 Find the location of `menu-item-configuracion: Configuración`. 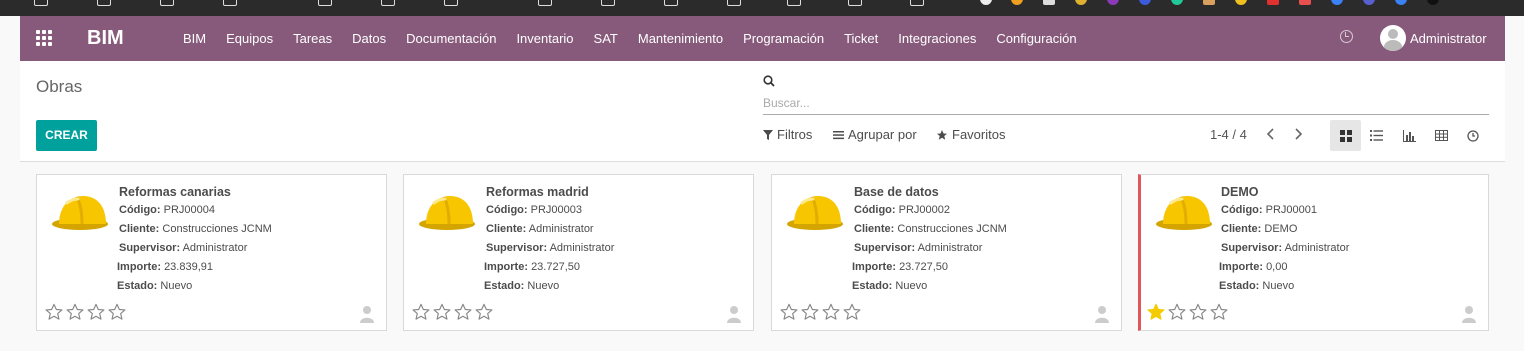

menu-item-configuracion: Configuración is located at coordinates (1036, 38).